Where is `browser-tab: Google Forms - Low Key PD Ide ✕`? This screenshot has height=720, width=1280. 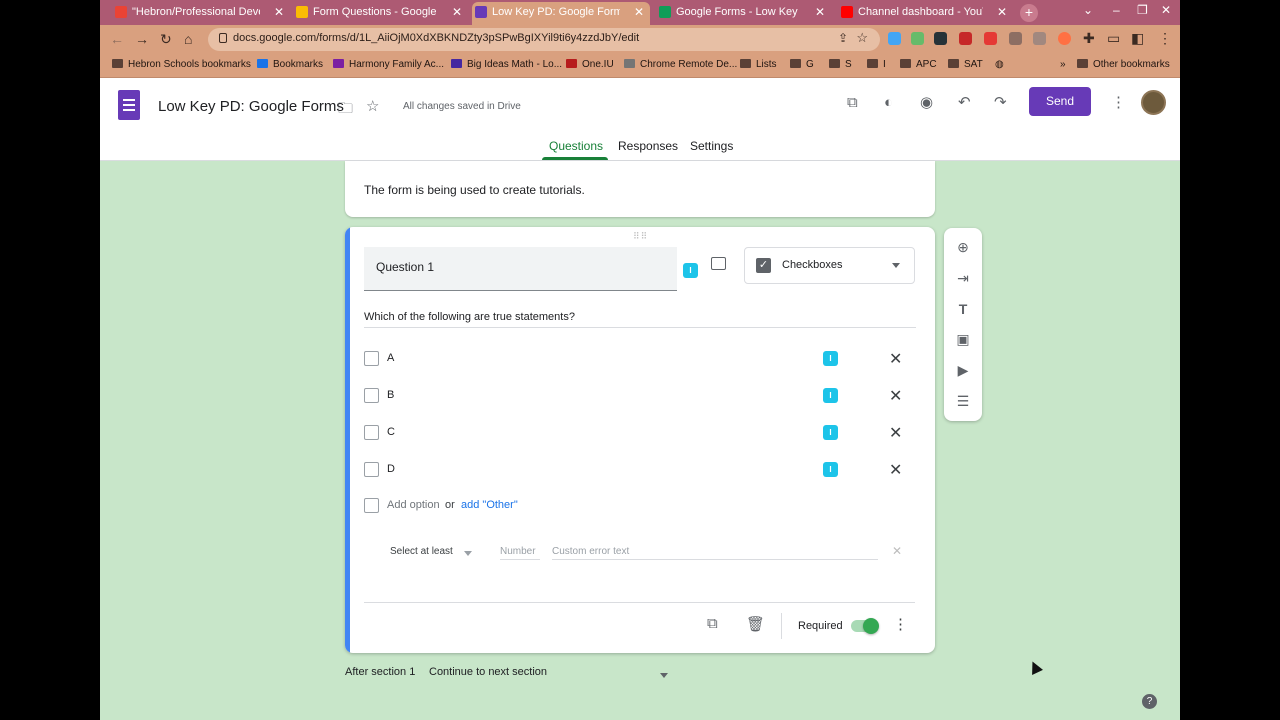 browser-tab: Google Forms - Low Key PD Ide ✕ is located at coordinates (743, 13).